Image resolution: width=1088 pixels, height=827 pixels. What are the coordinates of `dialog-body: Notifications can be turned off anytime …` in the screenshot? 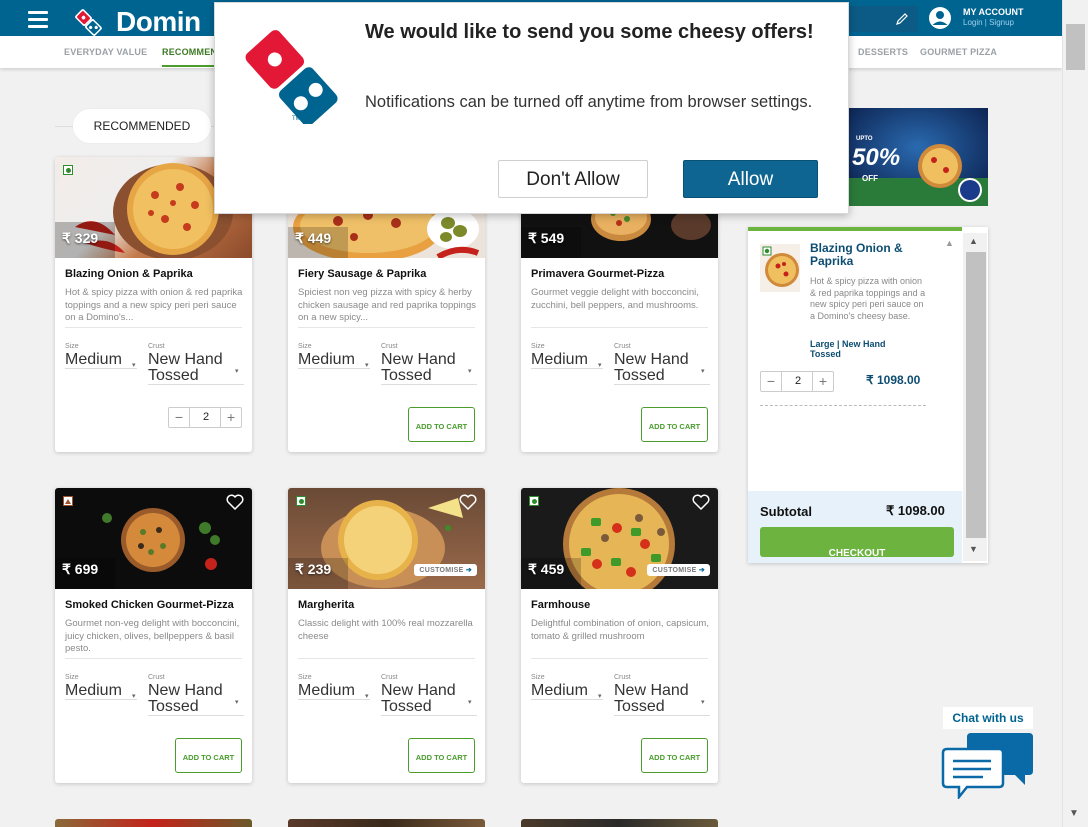 It's located at (589, 102).